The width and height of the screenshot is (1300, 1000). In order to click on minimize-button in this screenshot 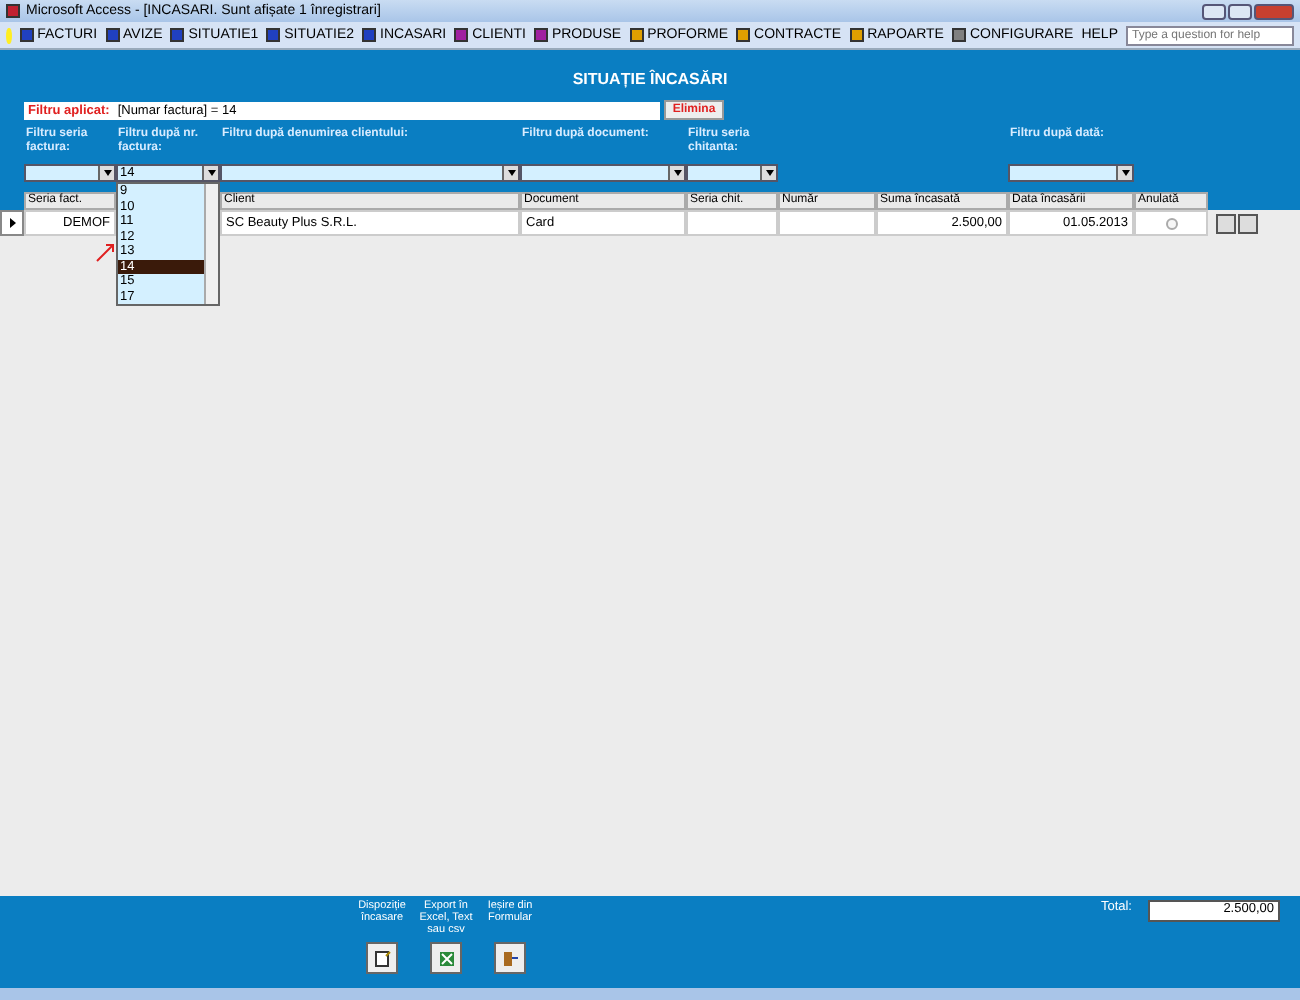, I will do `click(1214, 11)`.